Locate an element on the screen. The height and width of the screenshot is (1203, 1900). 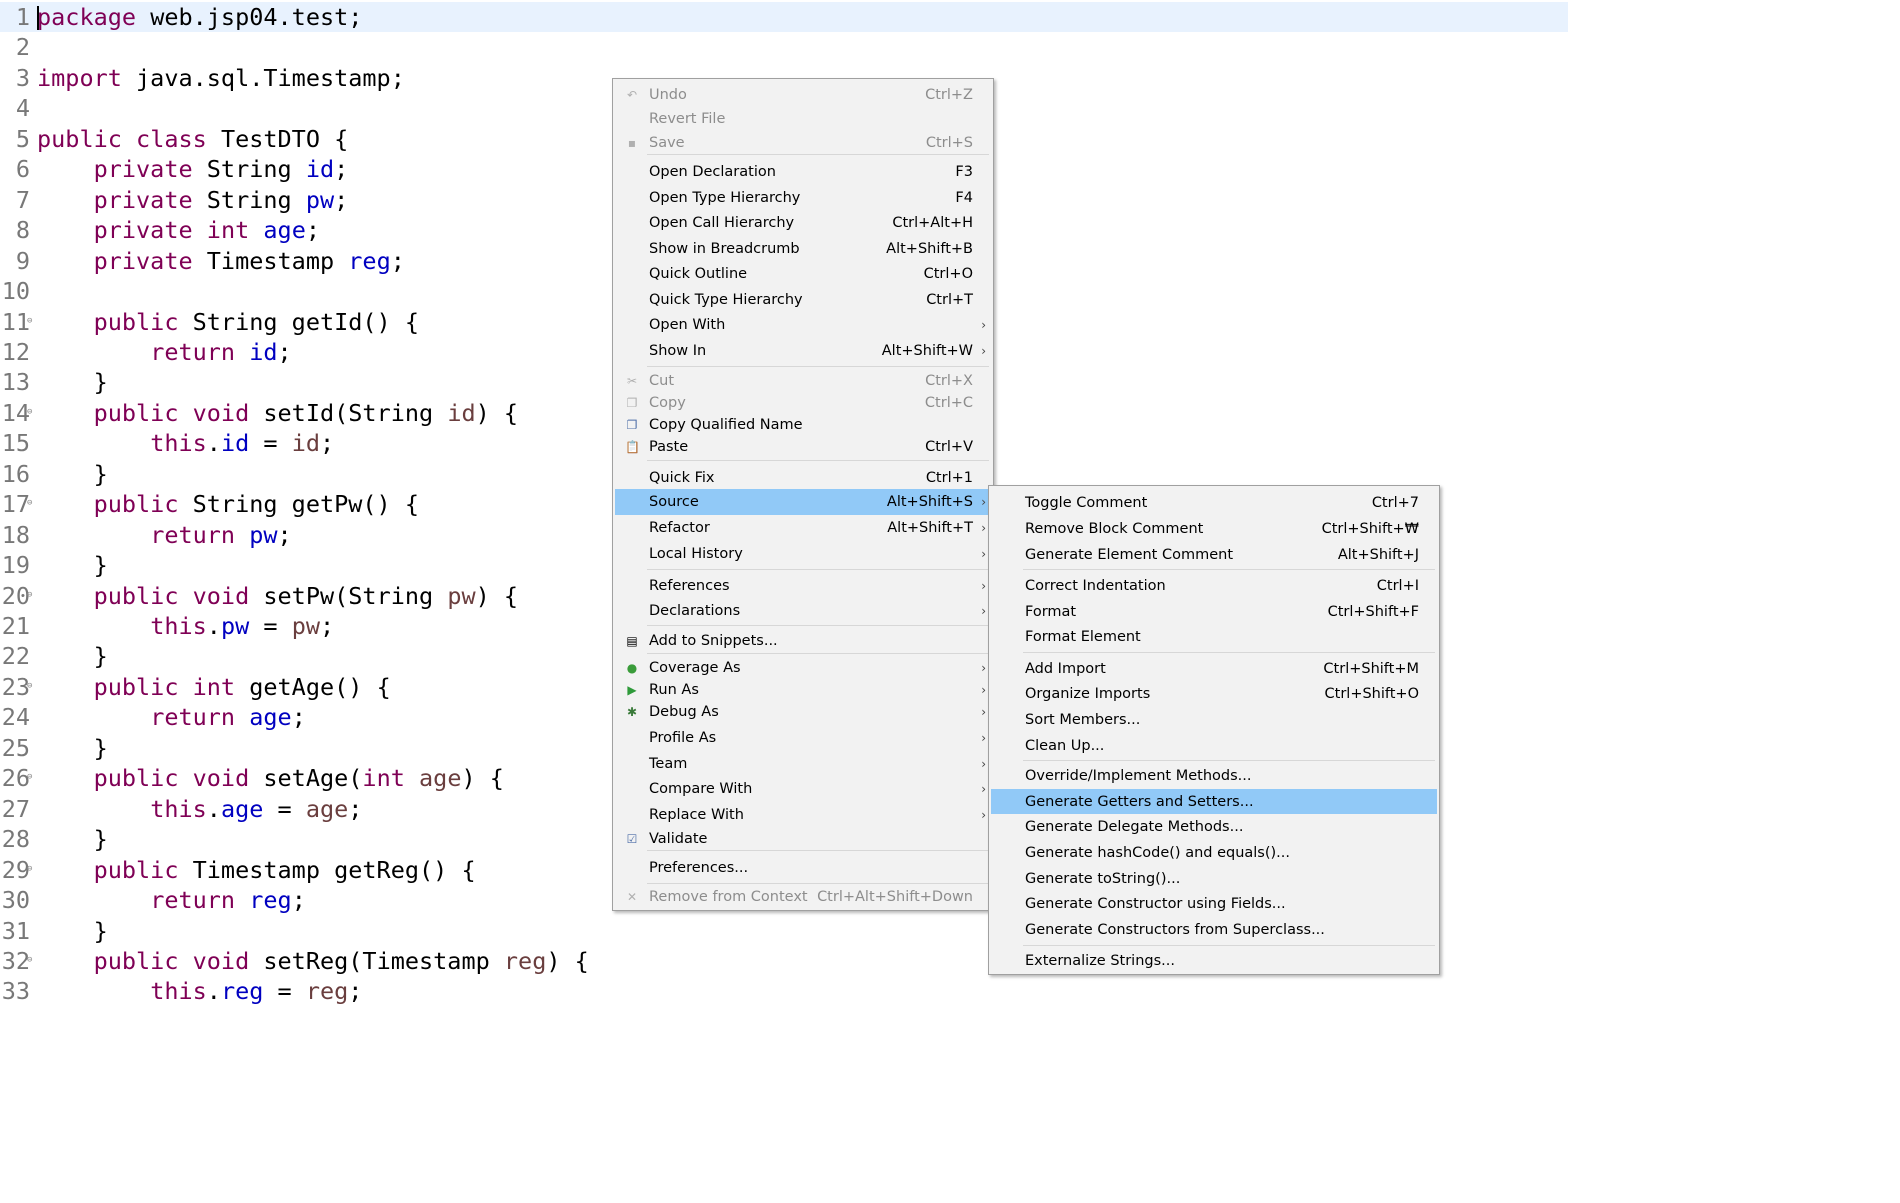
menu-item-debug-as: ✱ Debug As › is located at coordinates (803, 712).